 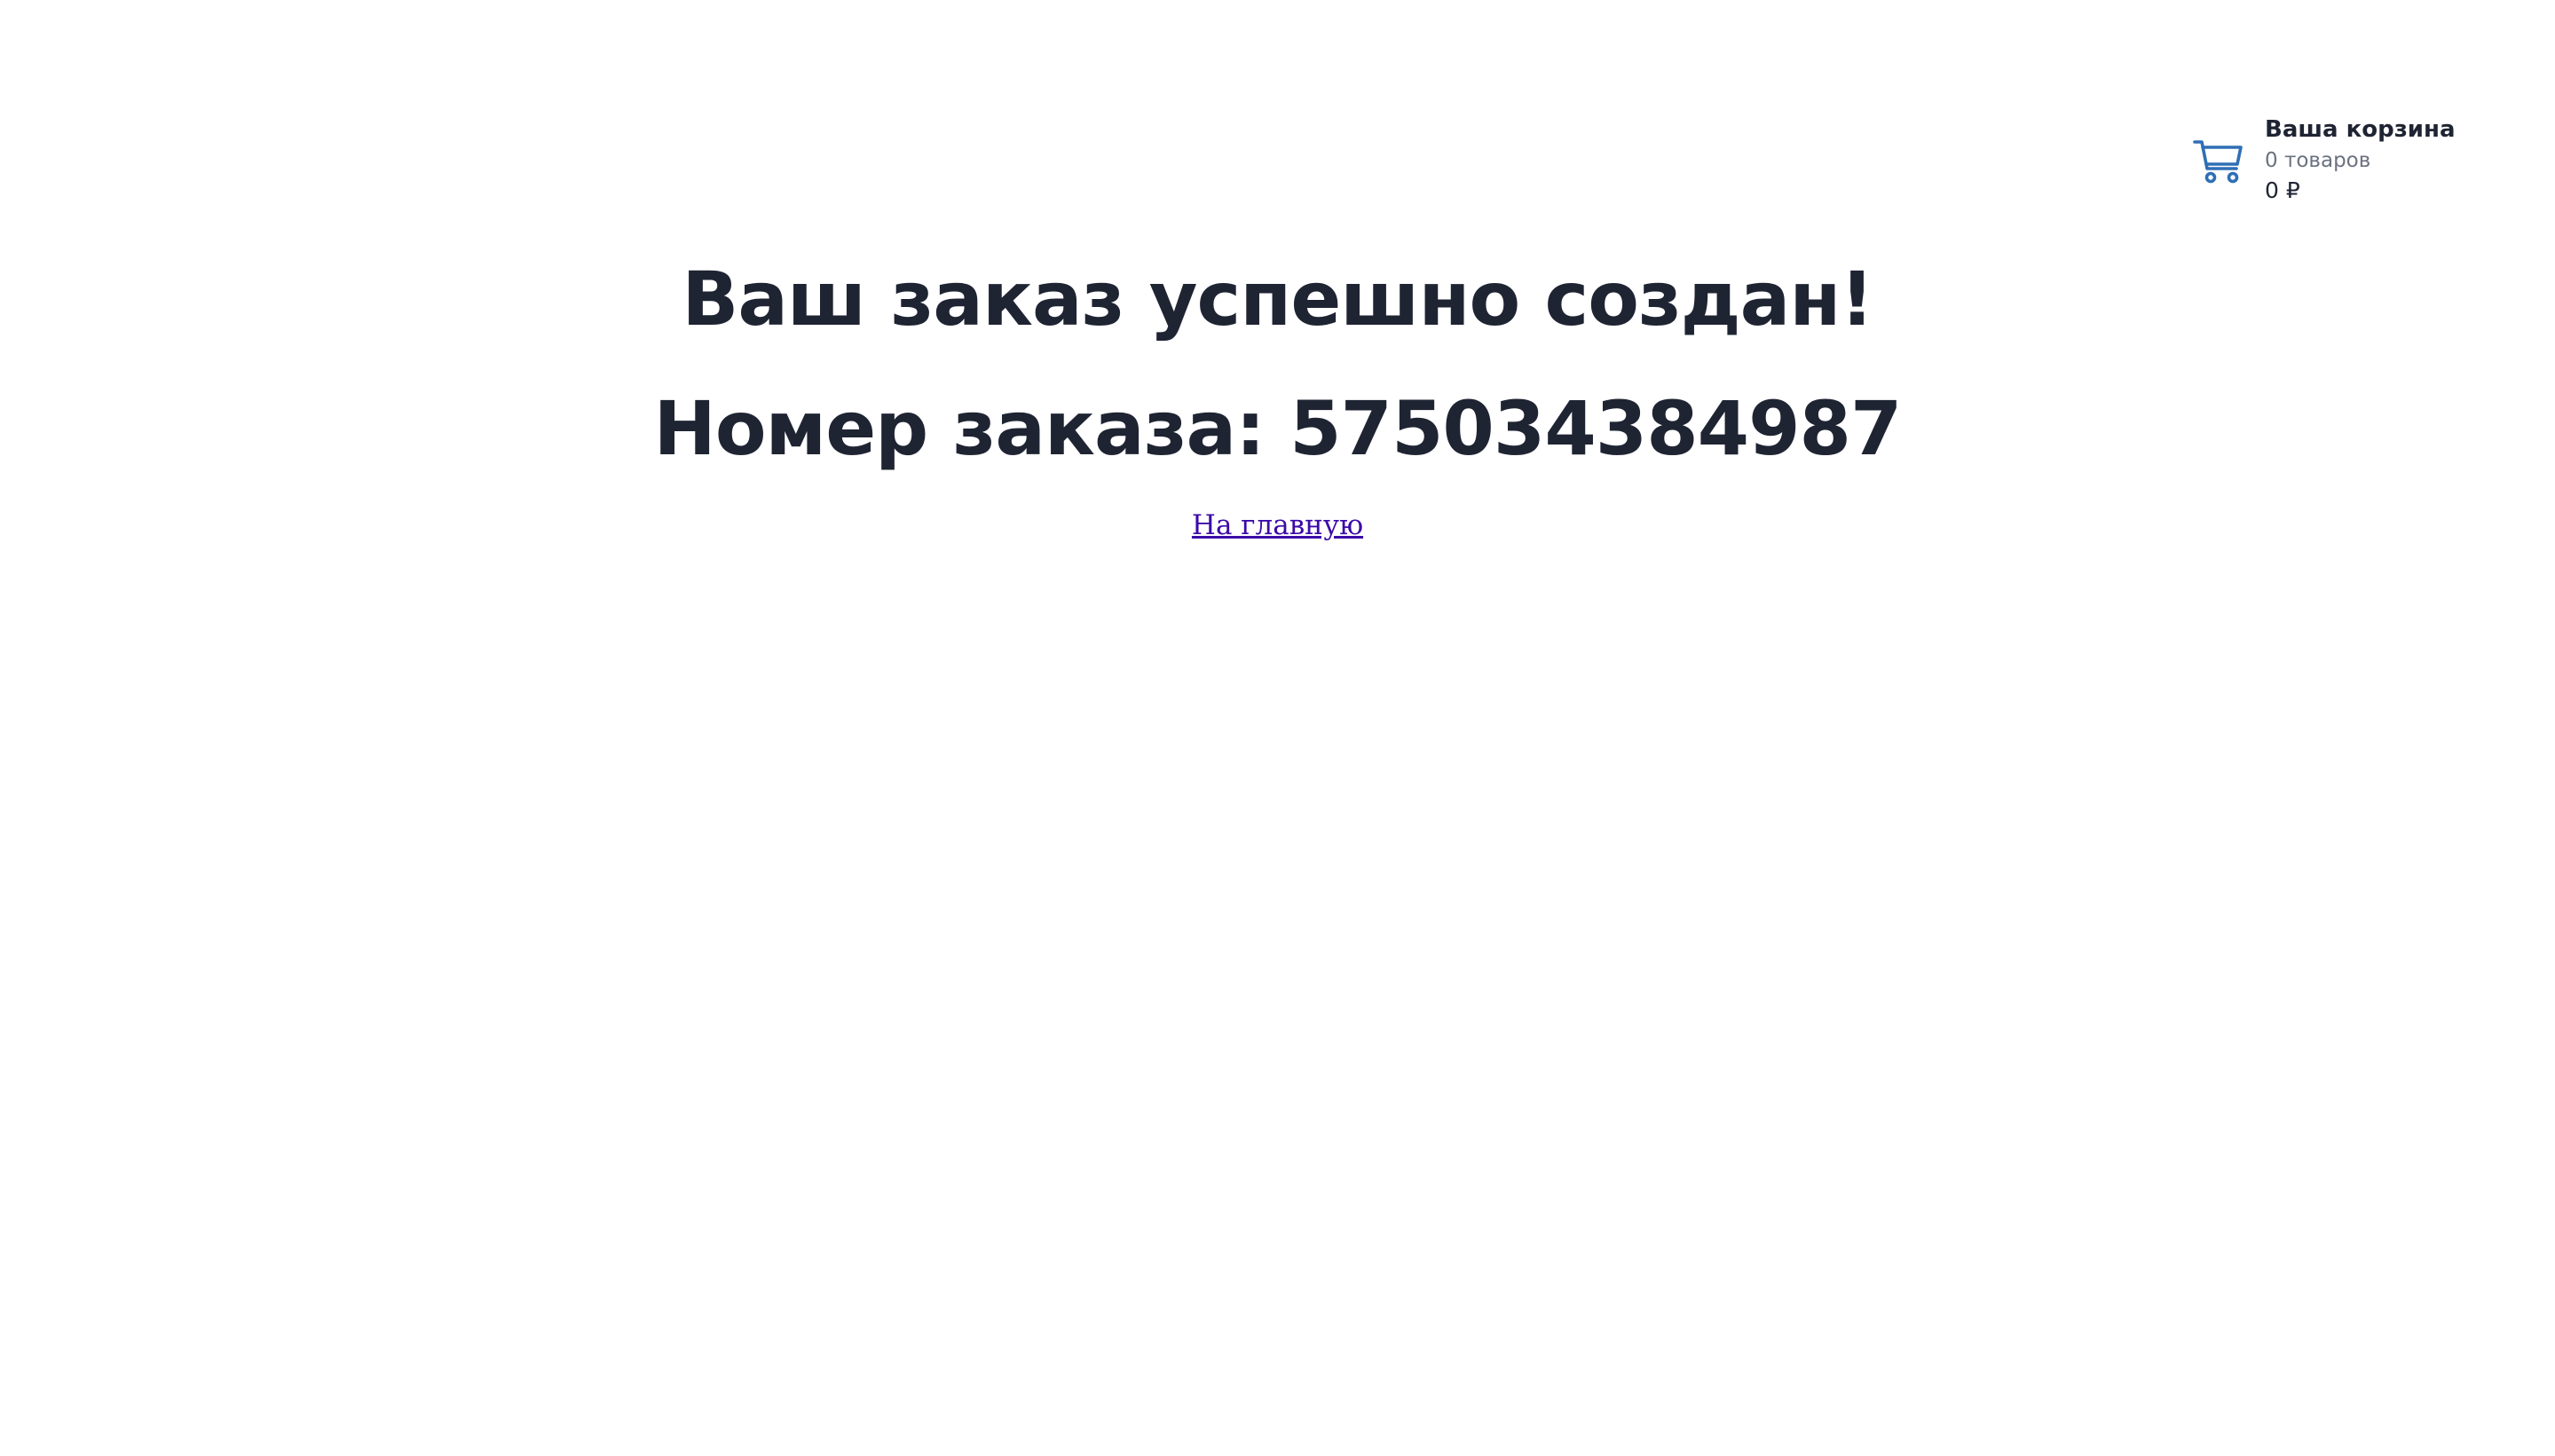 I want to click on order-number-label: Номер заказа:, so click(x=960, y=428).